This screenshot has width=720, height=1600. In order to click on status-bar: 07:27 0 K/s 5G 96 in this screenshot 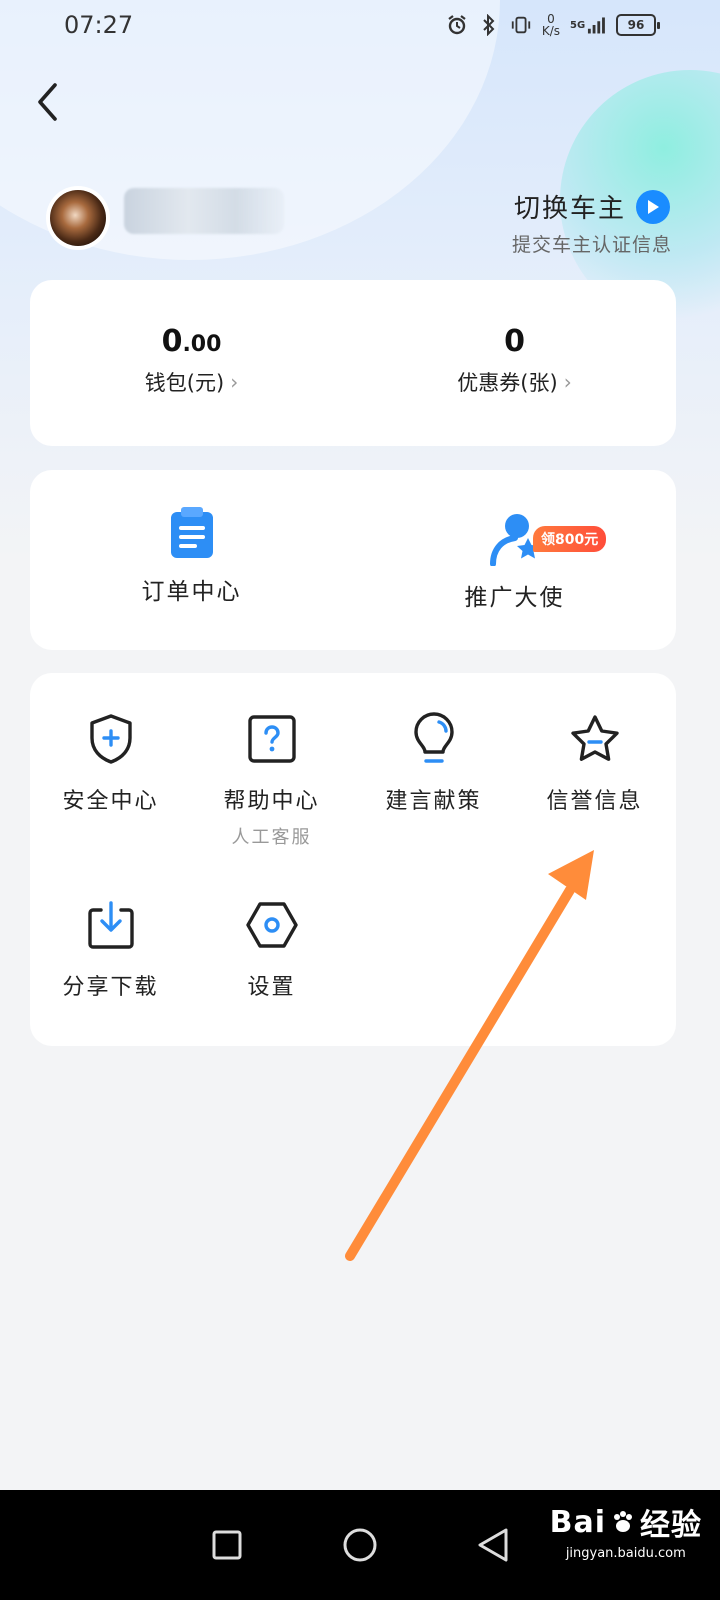, I will do `click(360, 25)`.